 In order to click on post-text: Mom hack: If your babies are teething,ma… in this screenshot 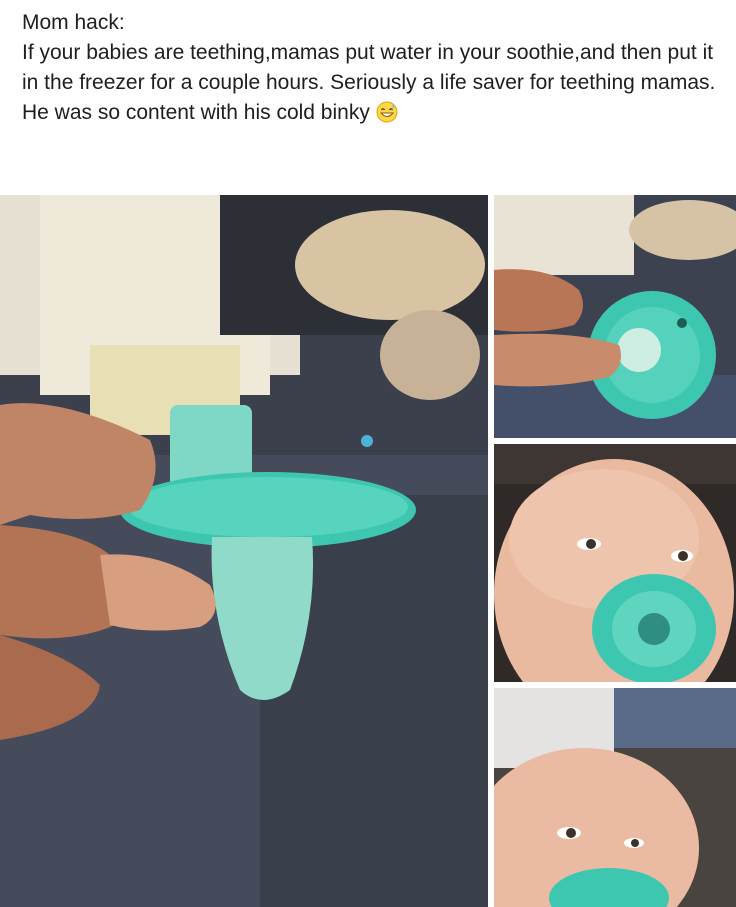, I will do `click(372, 68)`.